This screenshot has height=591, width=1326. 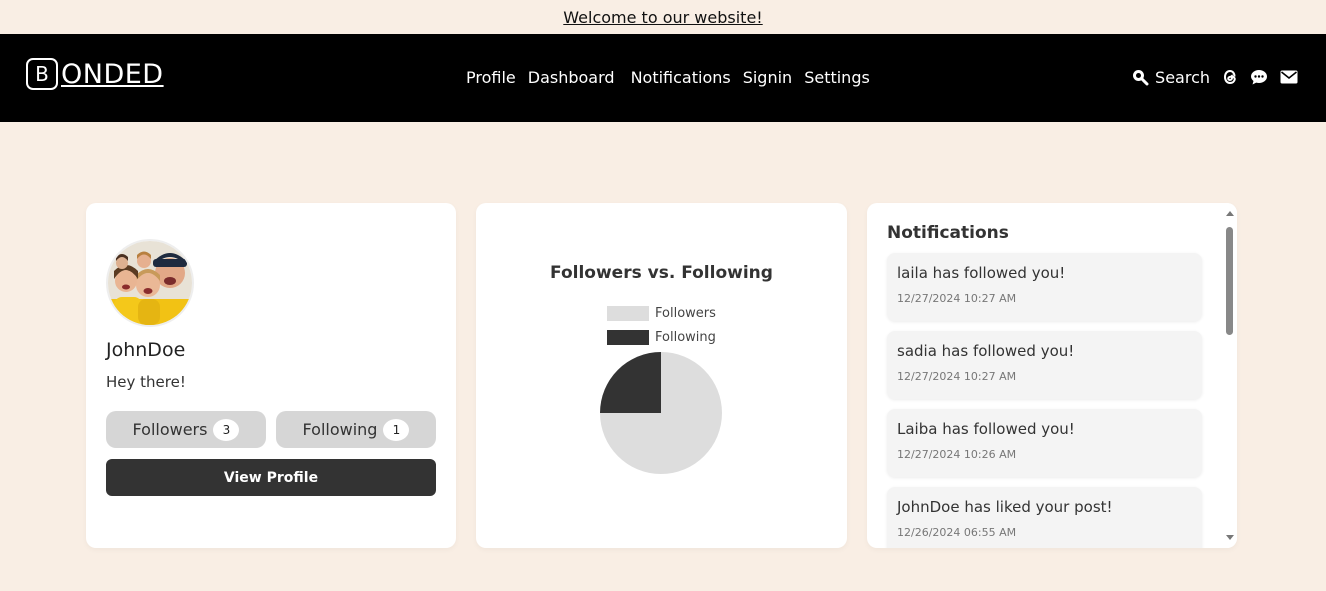 What do you see at coordinates (1140, 77) in the screenshot?
I see `search-icon` at bounding box center [1140, 77].